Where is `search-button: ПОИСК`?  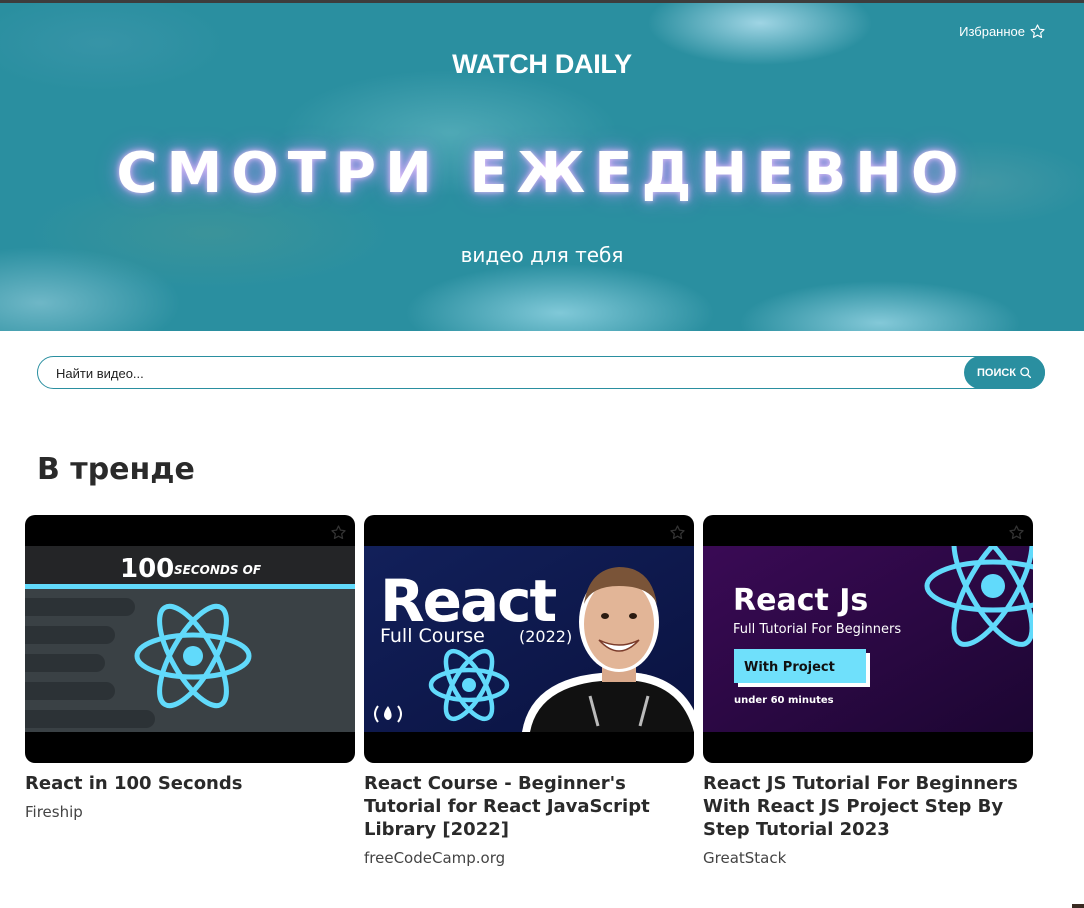
search-button: ПОИСК is located at coordinates (1004, 372).